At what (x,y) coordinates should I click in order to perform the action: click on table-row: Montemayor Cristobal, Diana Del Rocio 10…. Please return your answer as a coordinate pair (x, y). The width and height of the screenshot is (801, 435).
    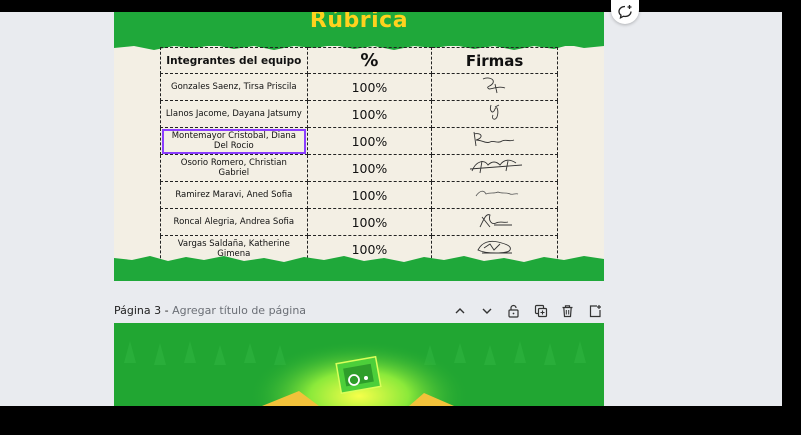
    Looking at the image, I should click on (359, 141).